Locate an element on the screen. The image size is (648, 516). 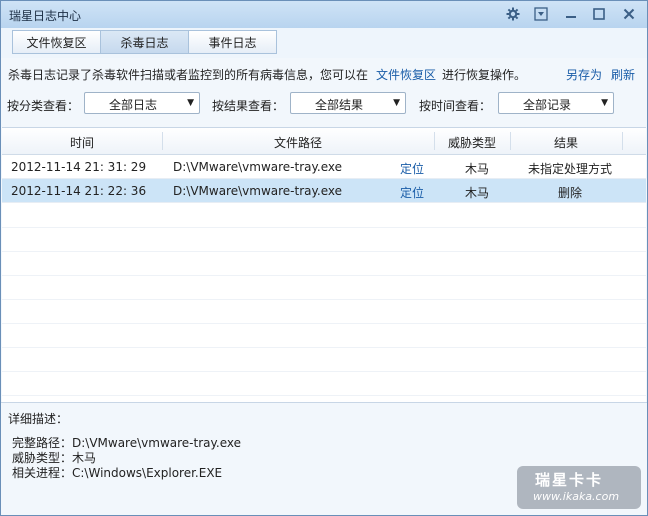
row-result: 删除 is located at coordinates (570, 193).